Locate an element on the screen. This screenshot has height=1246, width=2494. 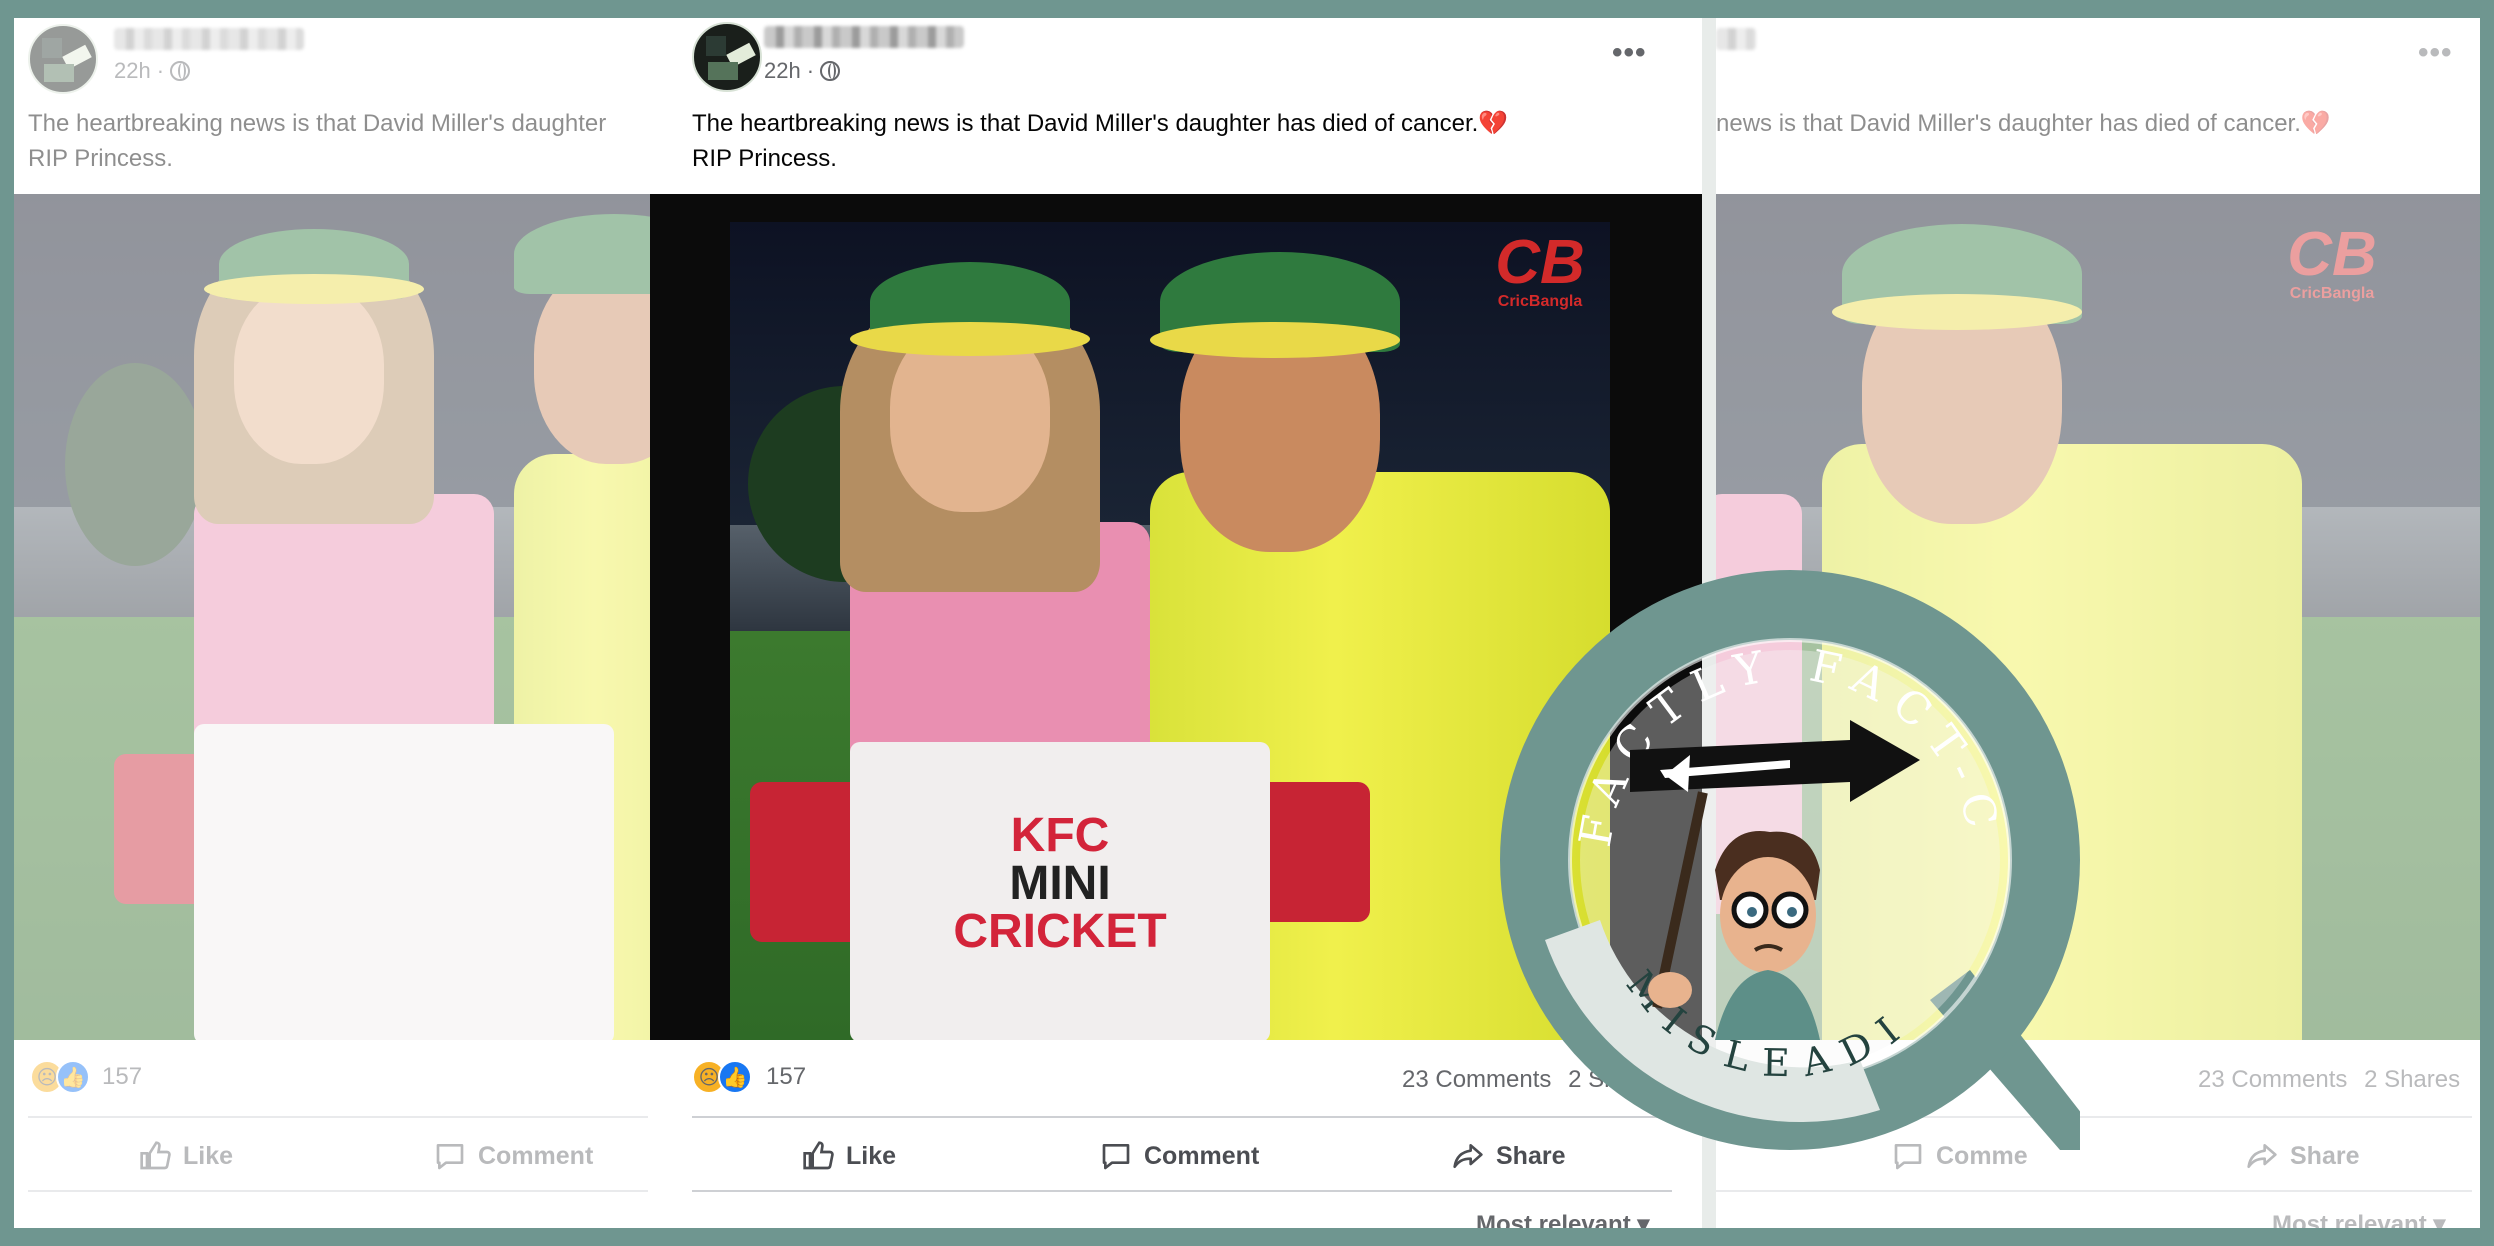
author-avatar is located at coordinates (727, 57).